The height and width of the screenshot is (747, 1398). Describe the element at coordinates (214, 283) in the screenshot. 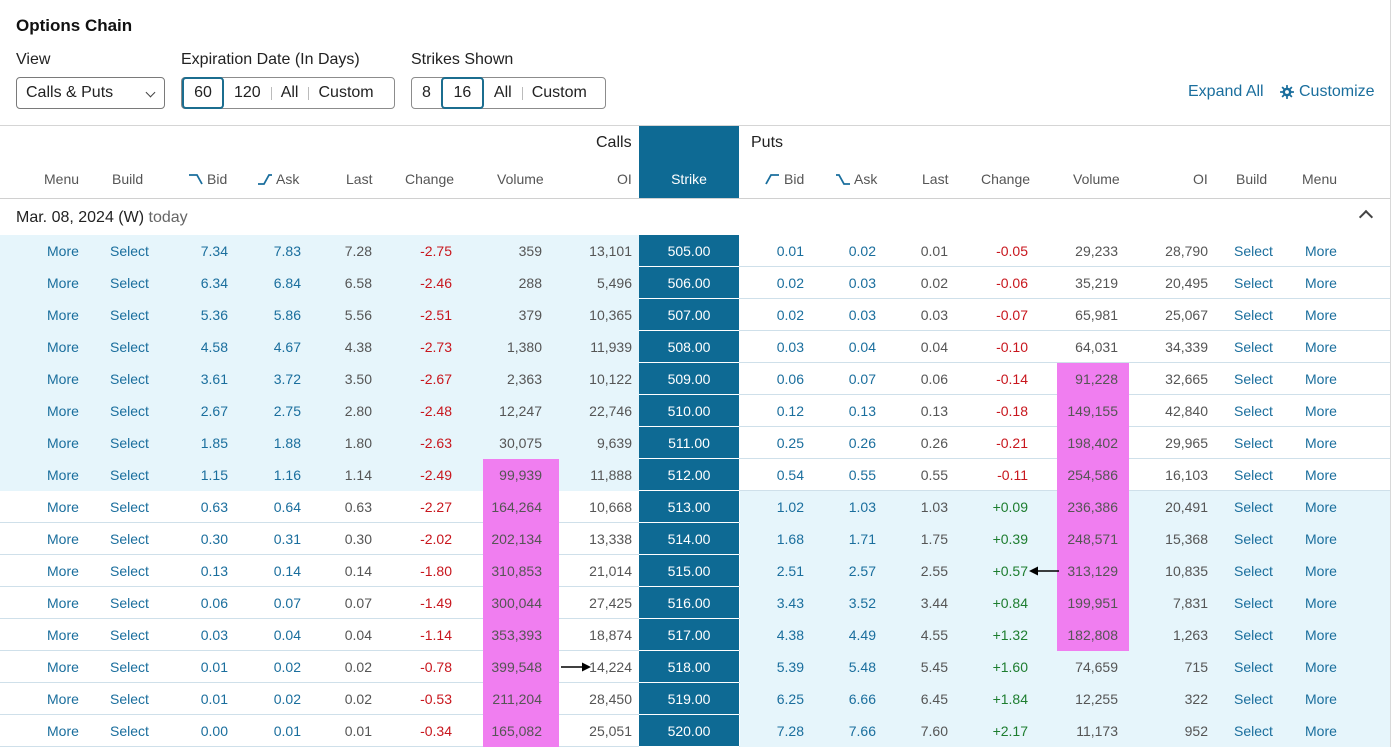

I see `calls-bid-cell: 6.34` at that location.